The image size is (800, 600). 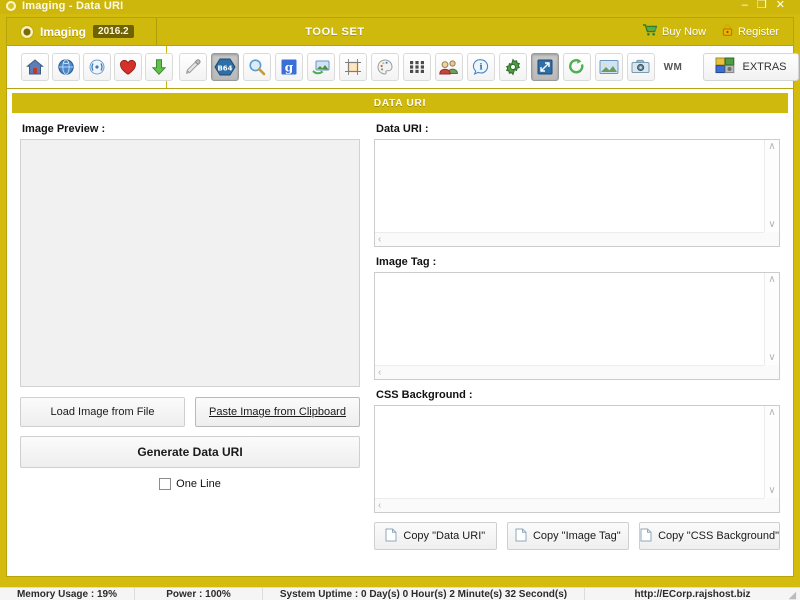 What do you see at coordinates (718, 31) in the screenshot?
I see `header-links: Buy Now Register` at bounding box center [718, 31].